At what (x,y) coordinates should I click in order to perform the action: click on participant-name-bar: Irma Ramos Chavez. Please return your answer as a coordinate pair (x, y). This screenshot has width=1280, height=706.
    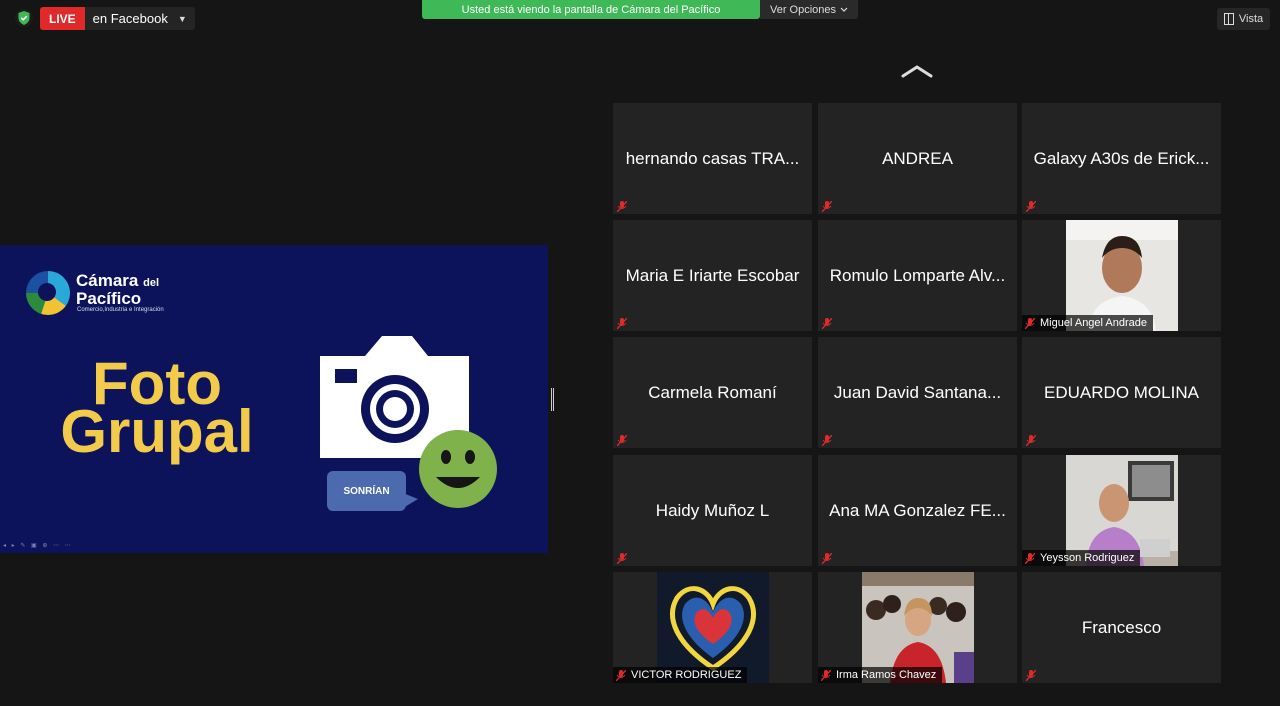
    Looking at the image, I should click on (880, 675).